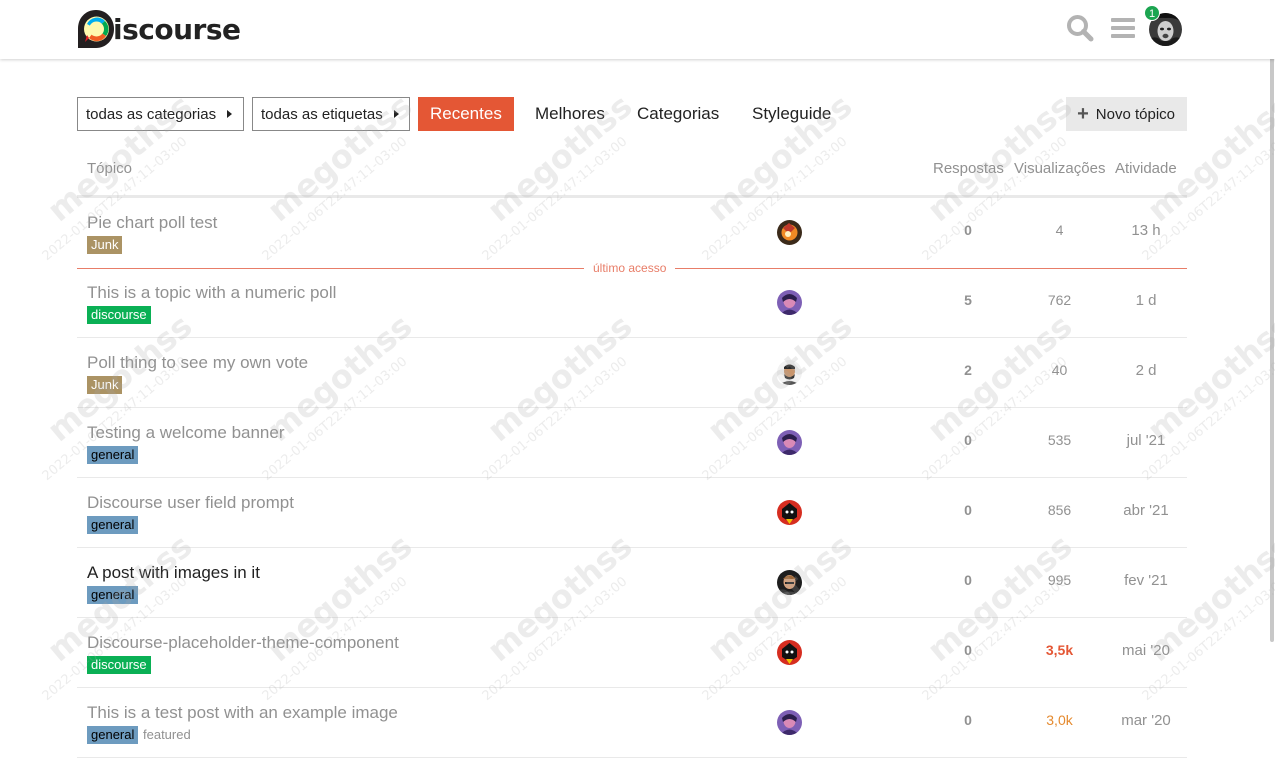 The width and height of the screenshot is (1275, 766). What do you see at coordinates (1146, 650) in the screenshot?
I see `activity-time: mai '20` at bounding box center [1146, 650].